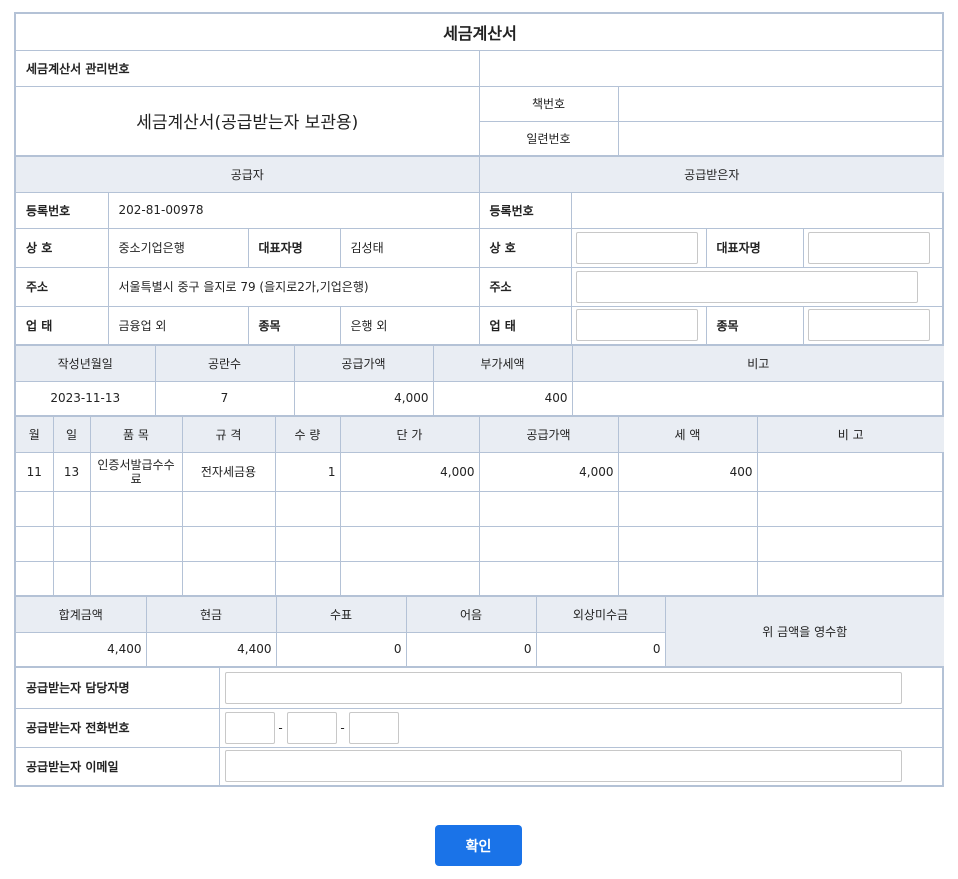  I want to click on items-header-supply: 공급가액, so click(548, 435).